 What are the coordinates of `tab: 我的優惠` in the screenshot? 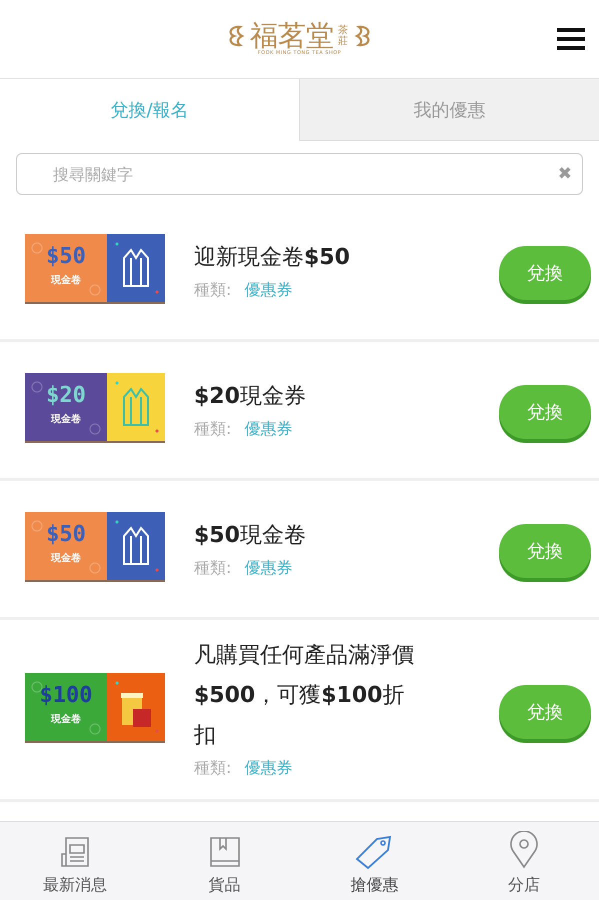 It's located at (449, 110).